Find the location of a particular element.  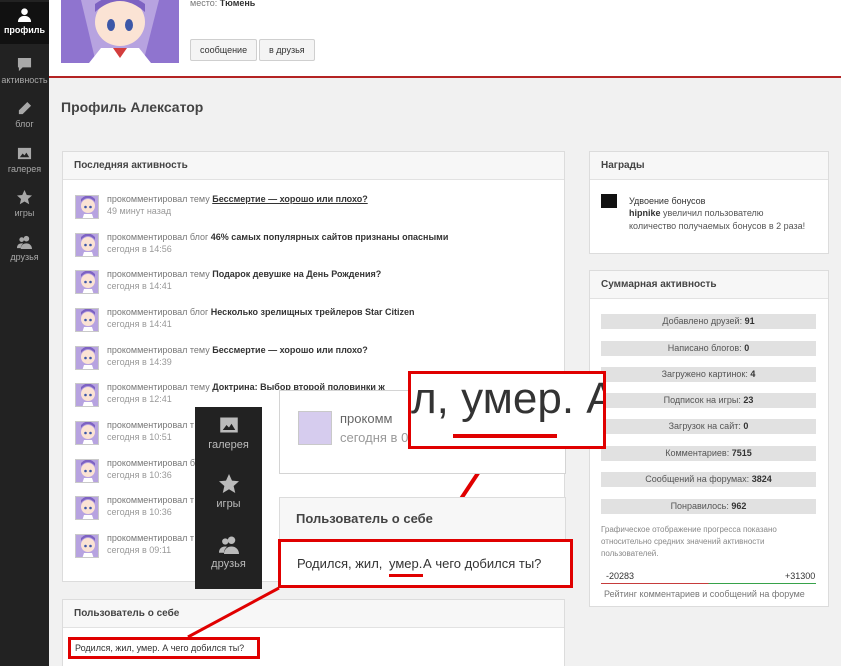

big-zoom-box: л, умер. А is located at coordinates (507, 410).